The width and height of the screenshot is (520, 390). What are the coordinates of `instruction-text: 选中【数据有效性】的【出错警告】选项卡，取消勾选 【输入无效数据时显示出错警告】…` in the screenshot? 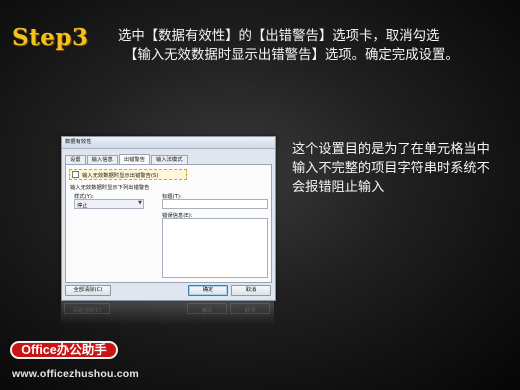 It's located at (315, 46).